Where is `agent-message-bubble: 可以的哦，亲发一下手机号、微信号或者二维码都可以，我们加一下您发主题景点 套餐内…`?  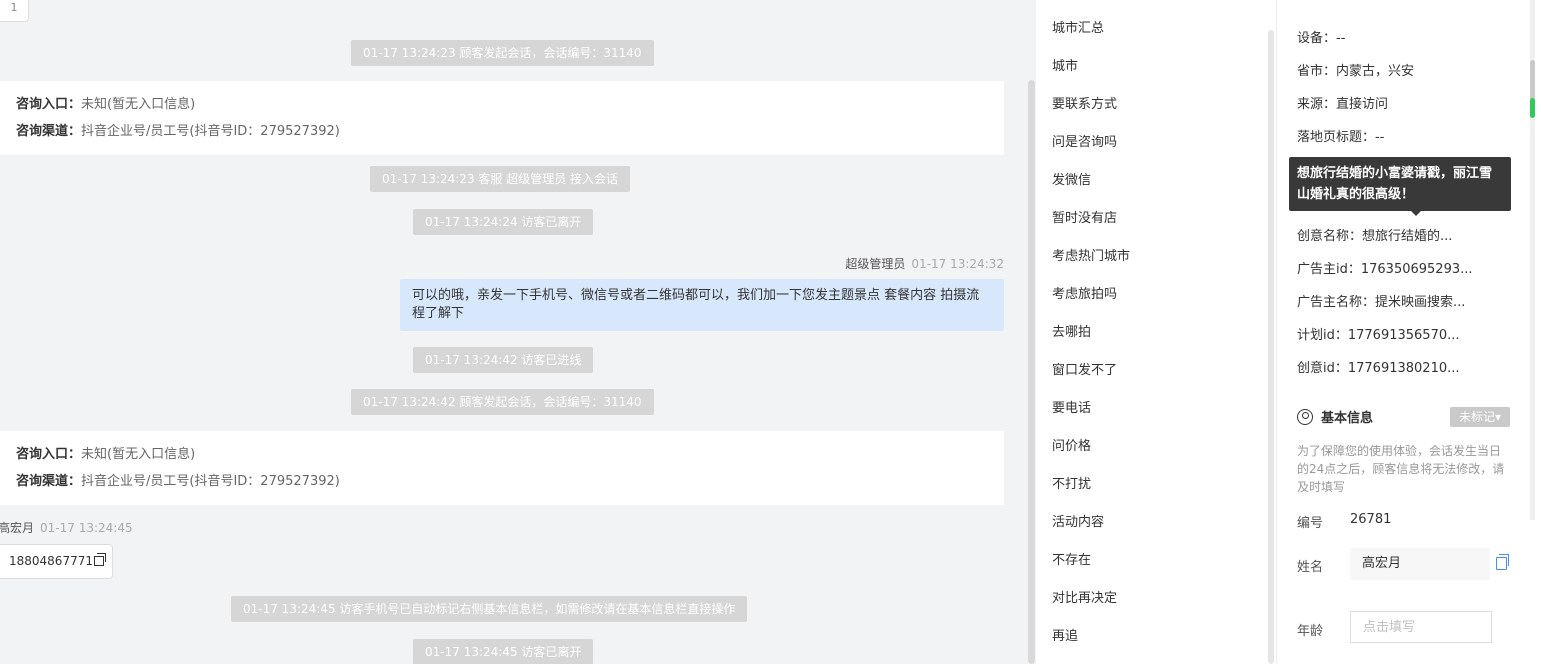 agent-message-bubble: 可以的哦，亲发一下手机号、微信号或者二维码都可以，我们加一下您发主题景点 套餐内… is located at coordinates (702, 305).